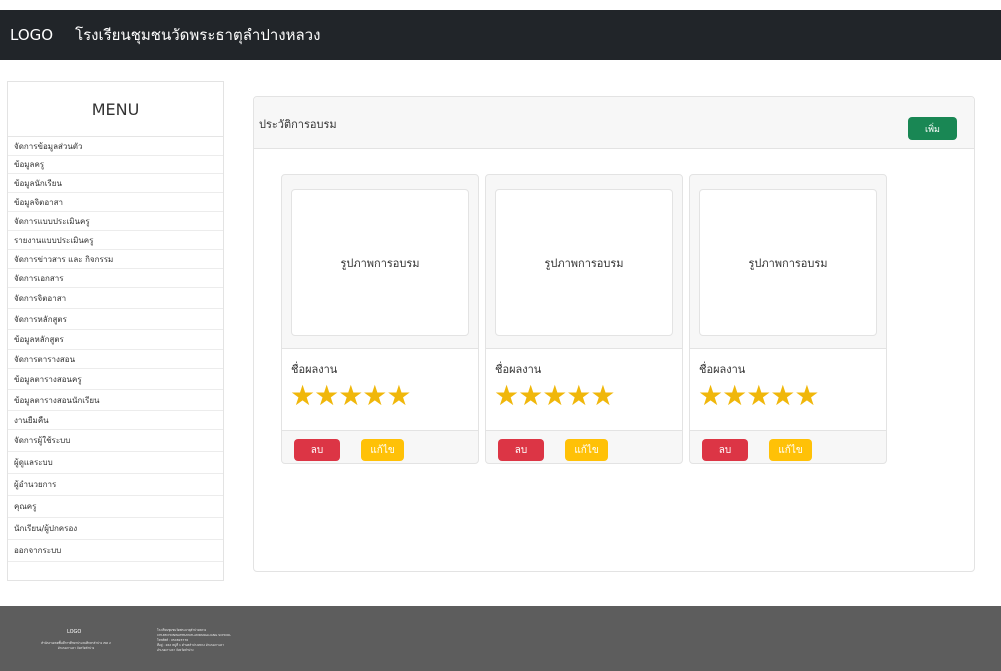 Image resolution: width=1001 pixels, height=671 pixels. What do you see at coordinates (115, 259) in the screenshot?
I see `sidebar-item: จัดการข่าวสาร และ กิจกรรม` at bounding box center [115, 259].